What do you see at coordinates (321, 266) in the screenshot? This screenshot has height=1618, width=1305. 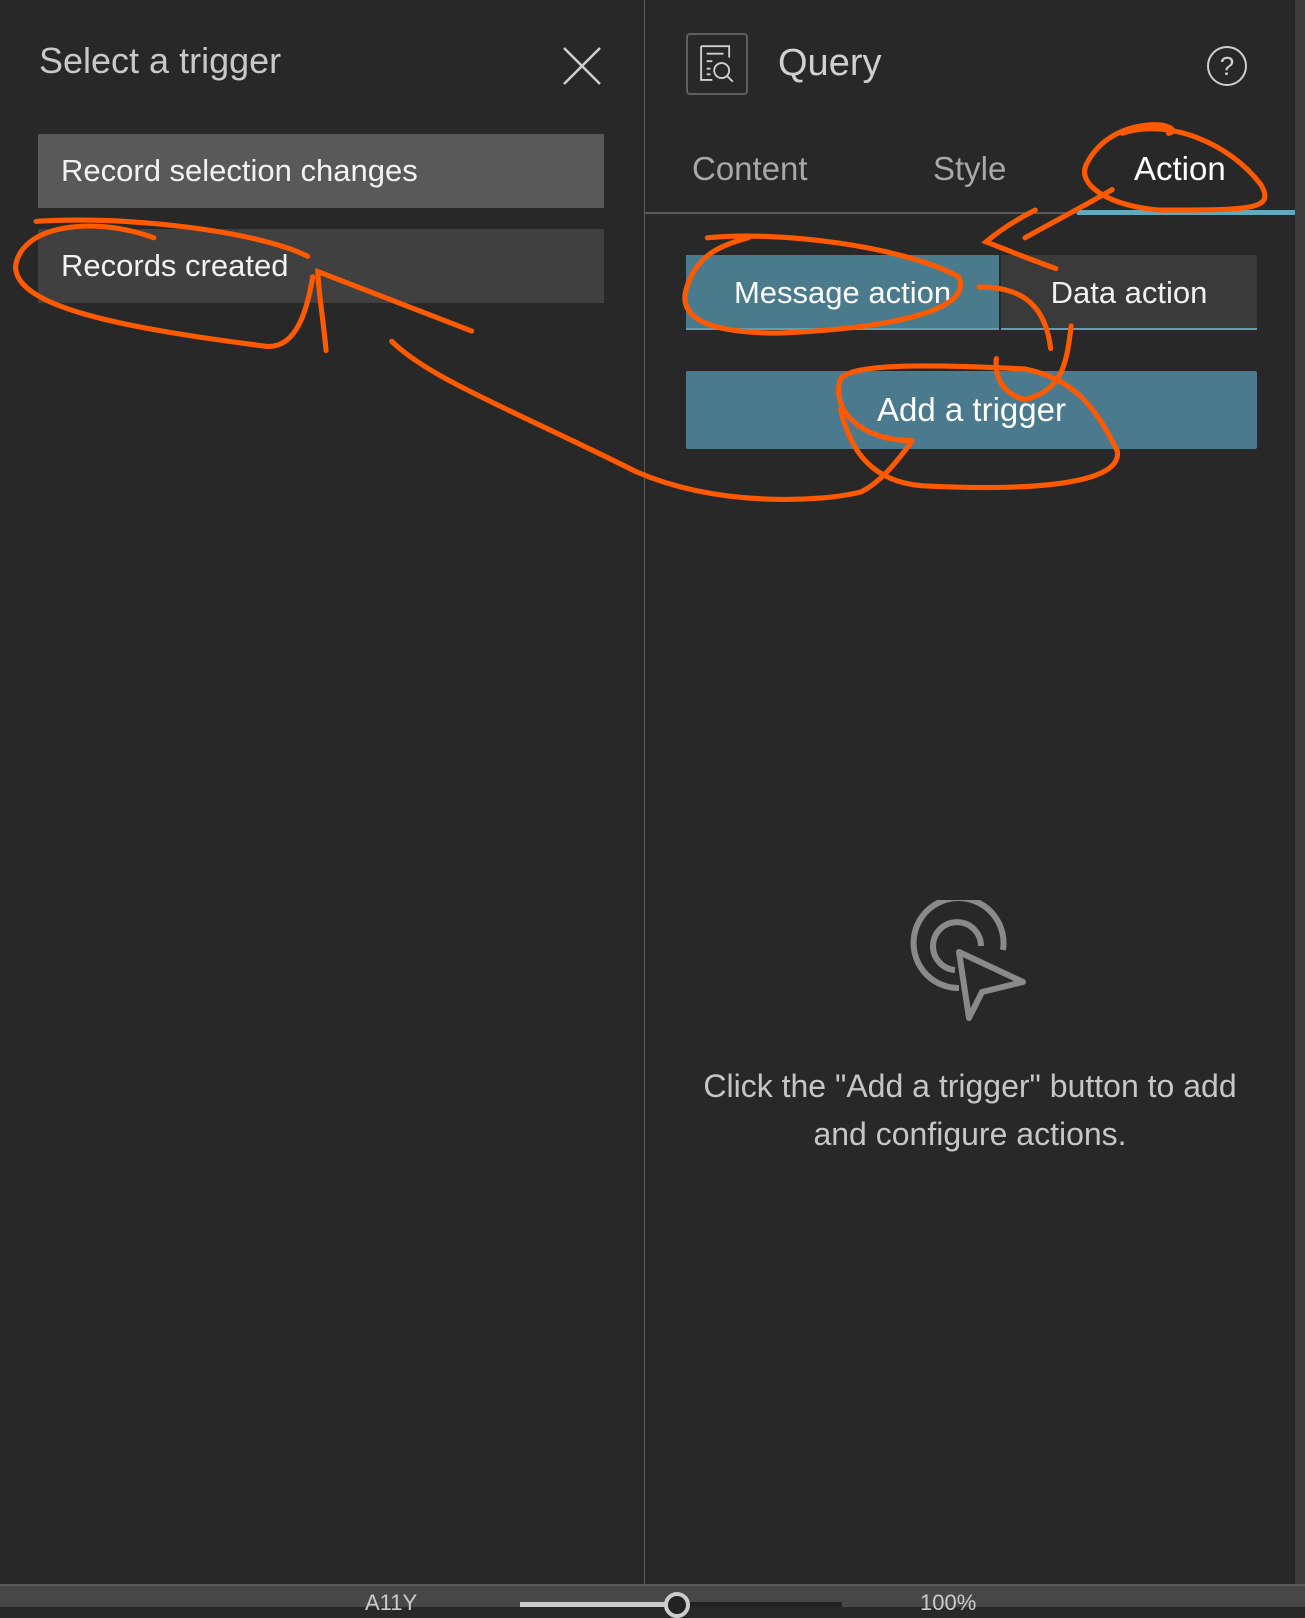 I see `trigger-records-created: Records created` at bounding box center [321, 266].